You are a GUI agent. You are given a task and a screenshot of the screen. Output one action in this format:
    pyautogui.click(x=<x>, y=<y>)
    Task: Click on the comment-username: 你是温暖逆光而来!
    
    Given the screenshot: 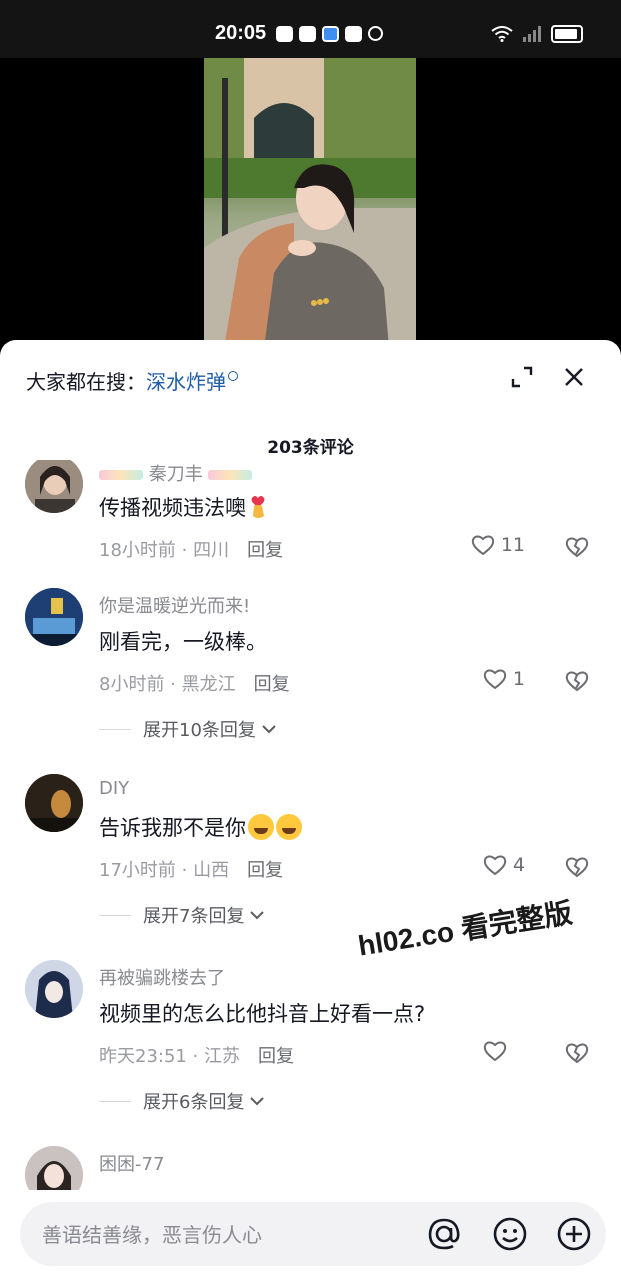 What is the action you would take?
    pyautogui.click(x=174, y=605)
    